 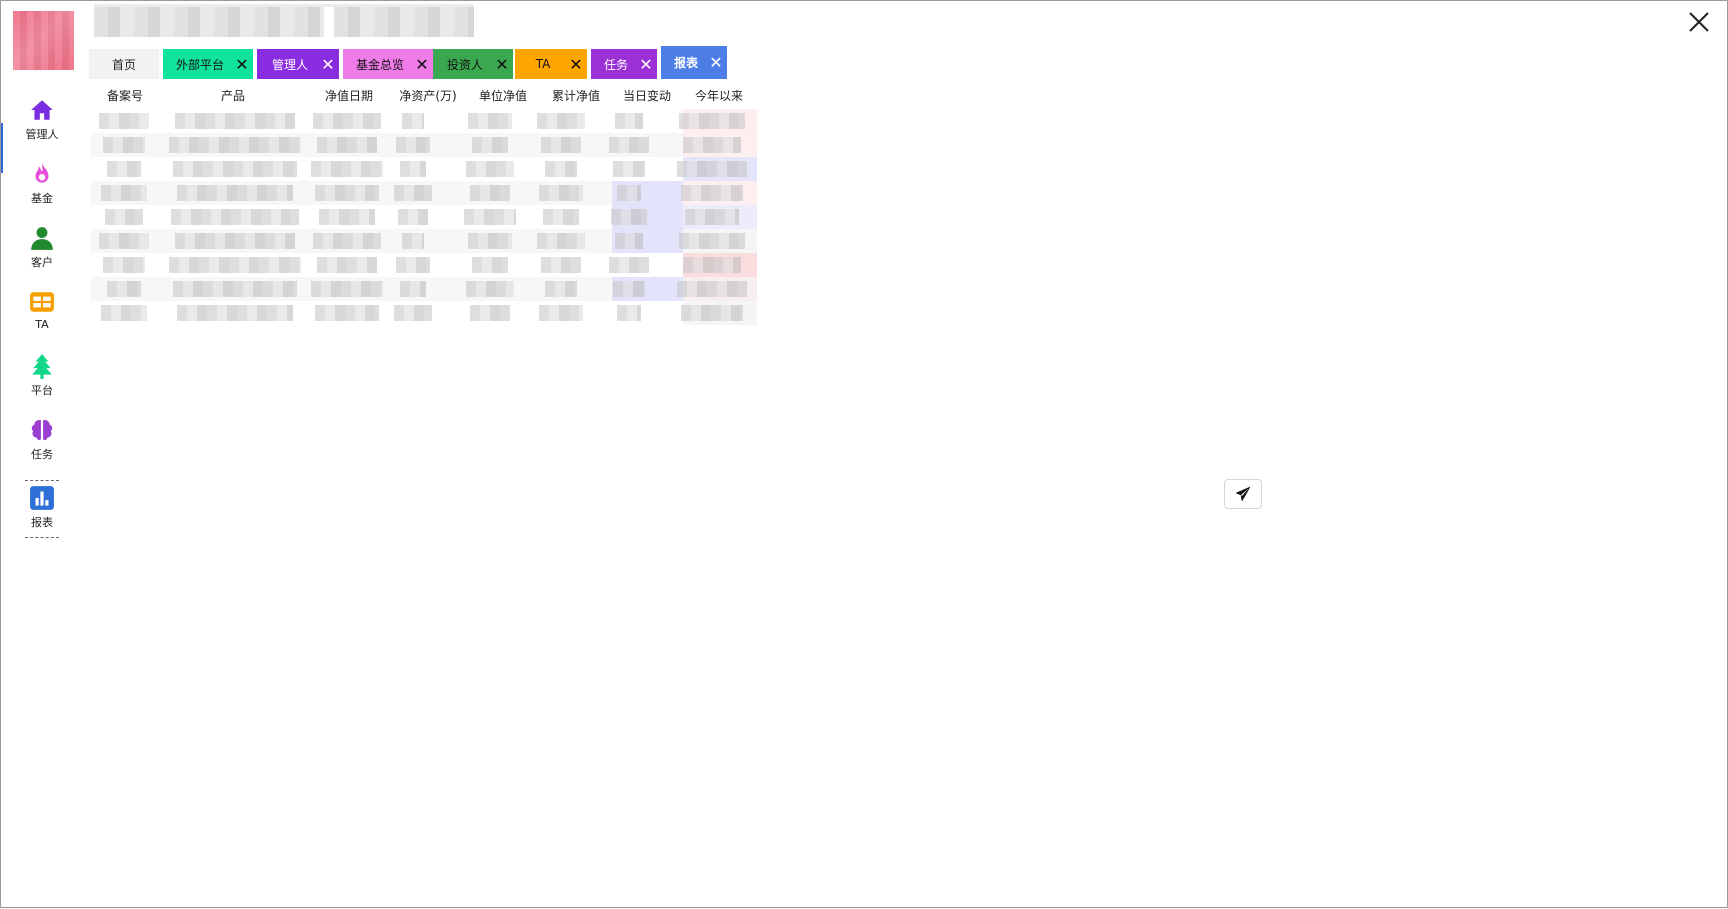 What do you see at coordinates (543, 64) in the screenshot?
I see `tab-label: TA` at bounding box center [543, 64].